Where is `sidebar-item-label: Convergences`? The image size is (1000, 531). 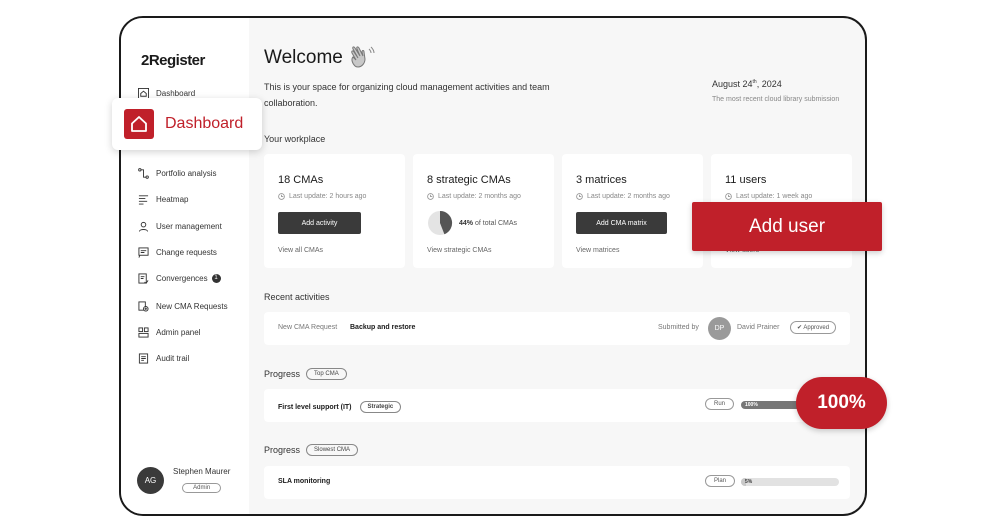
sidebar-item-label: Convergences is located at coordinates (182, 278).